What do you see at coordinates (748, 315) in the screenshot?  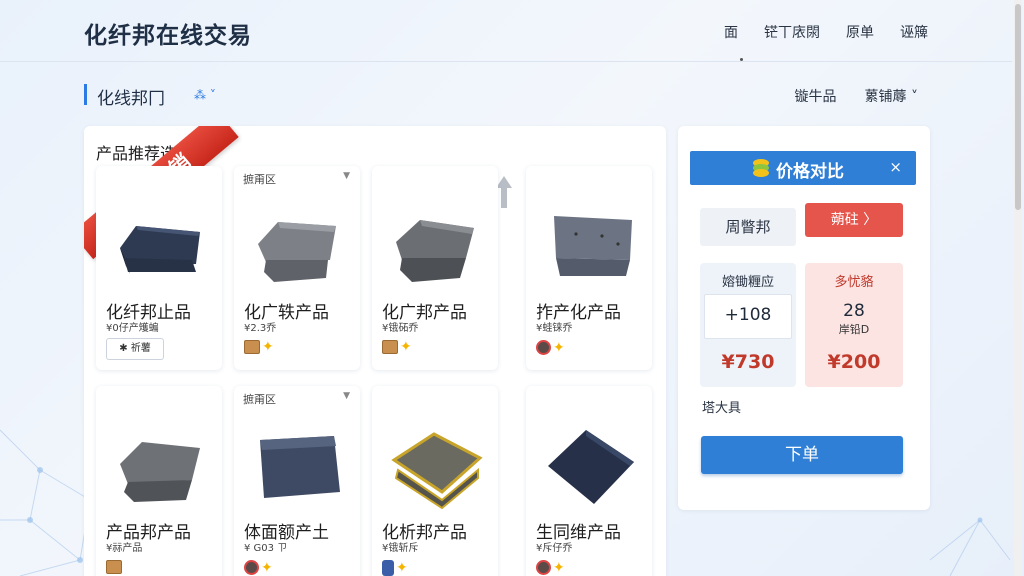 I see `column-a-value: +108` at bounding box center [748, 315].